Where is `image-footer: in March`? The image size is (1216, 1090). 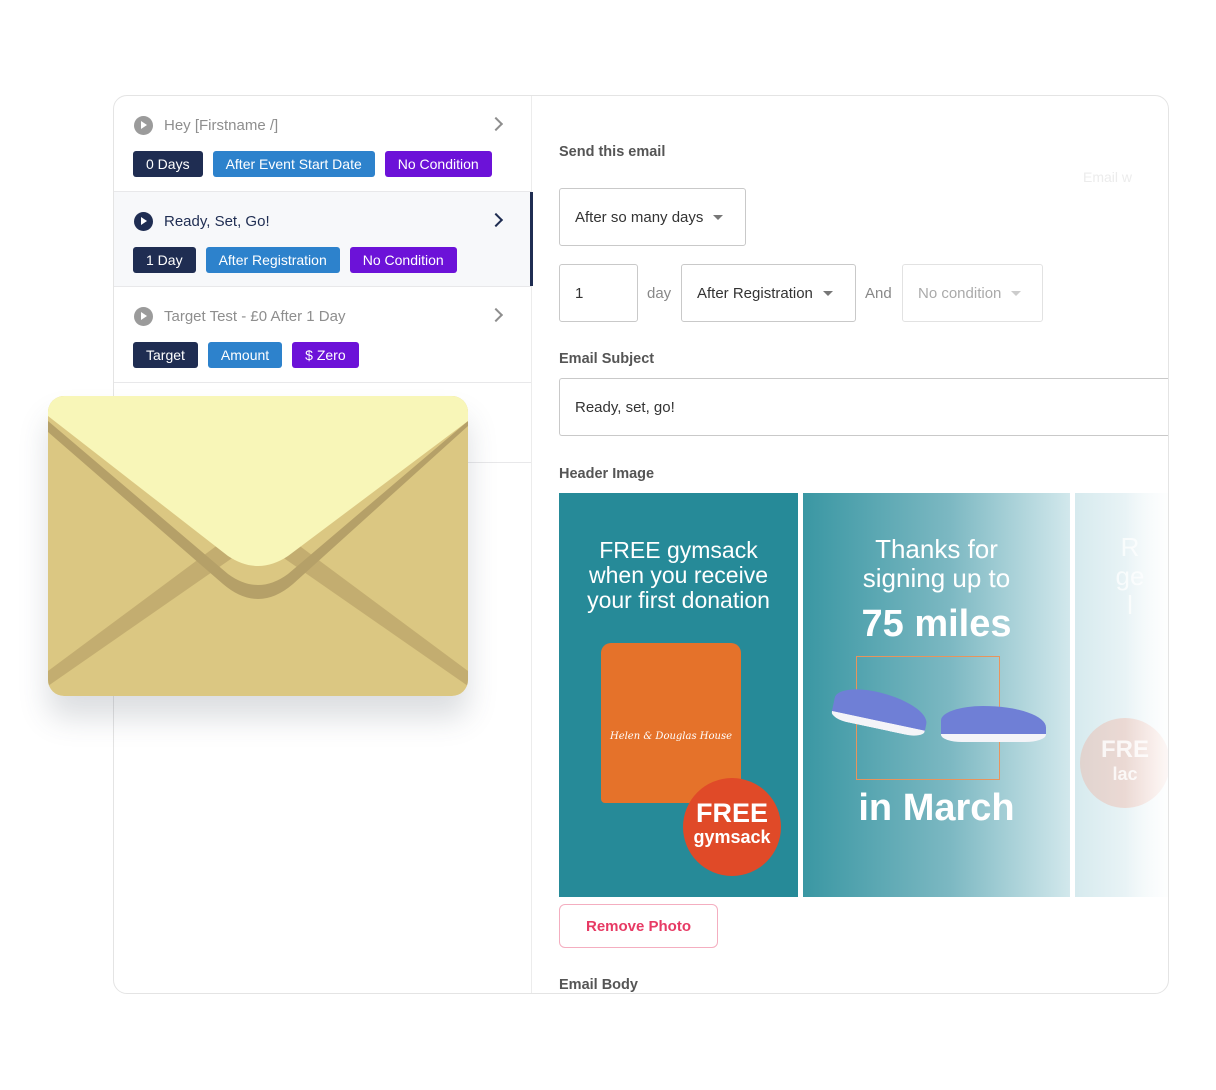 image-footer: in March is located at coordinates (936, 808).